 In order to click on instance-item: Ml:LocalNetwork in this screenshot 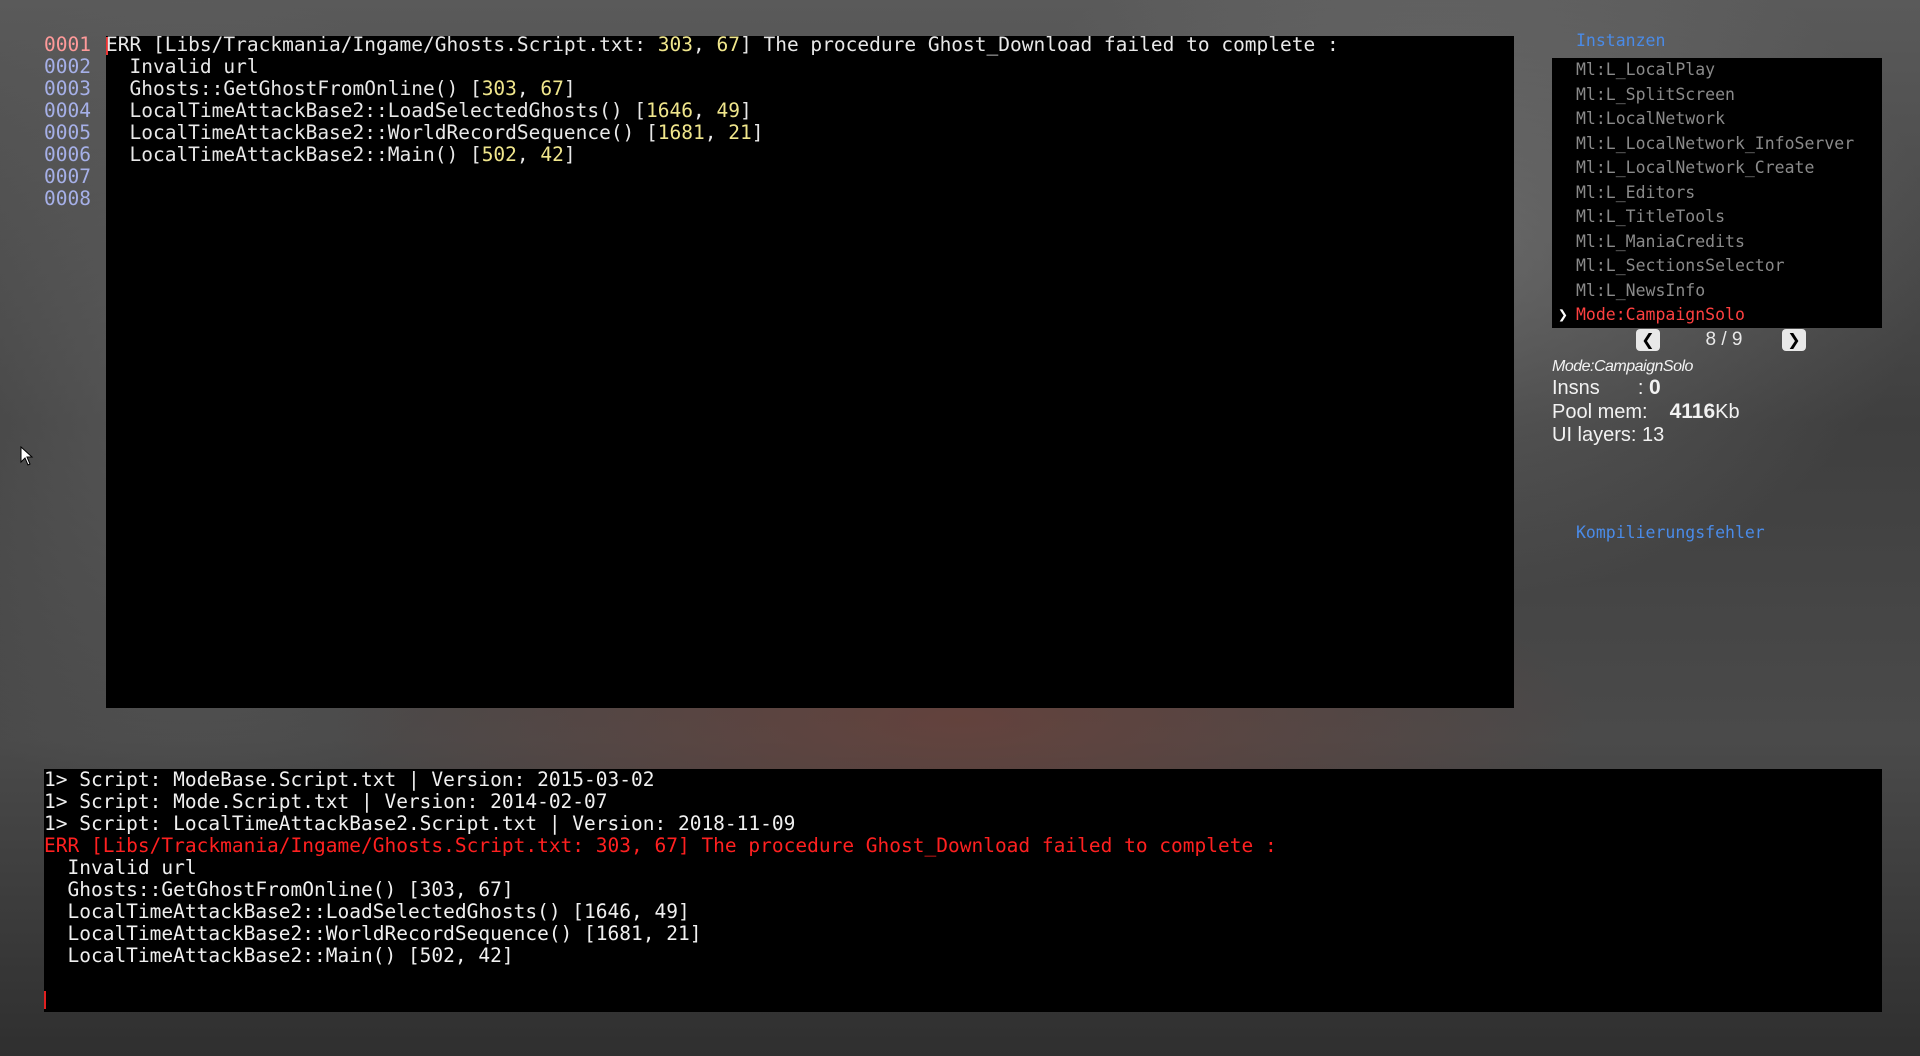, I will do `click(1717, 119)`.